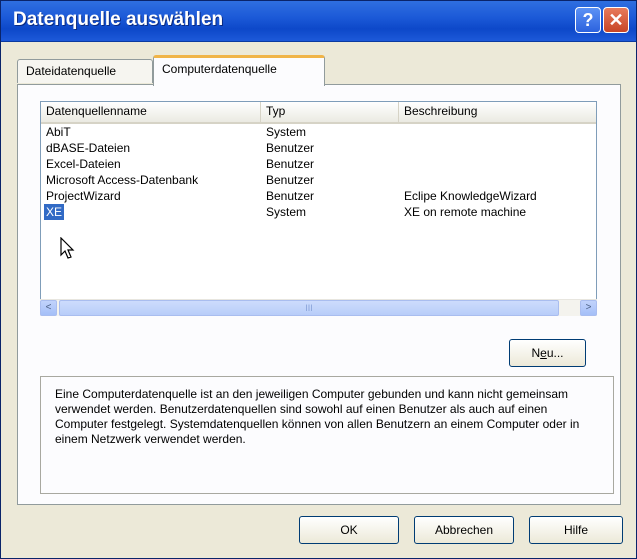 The height and width of the screenshot is (559, 637). Describe the element at coordinates (349, 530) in the screenshot. I see `ok-button: OK` at that location.